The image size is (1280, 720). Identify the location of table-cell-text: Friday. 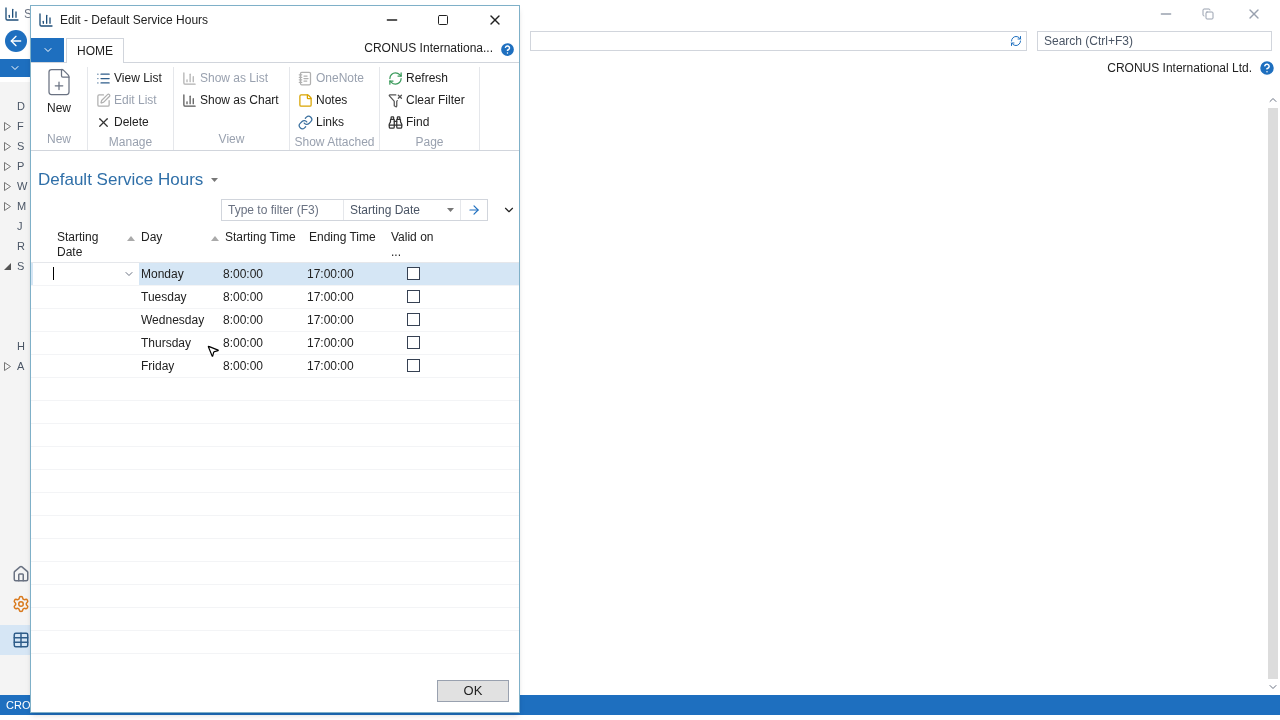
(158, 366).